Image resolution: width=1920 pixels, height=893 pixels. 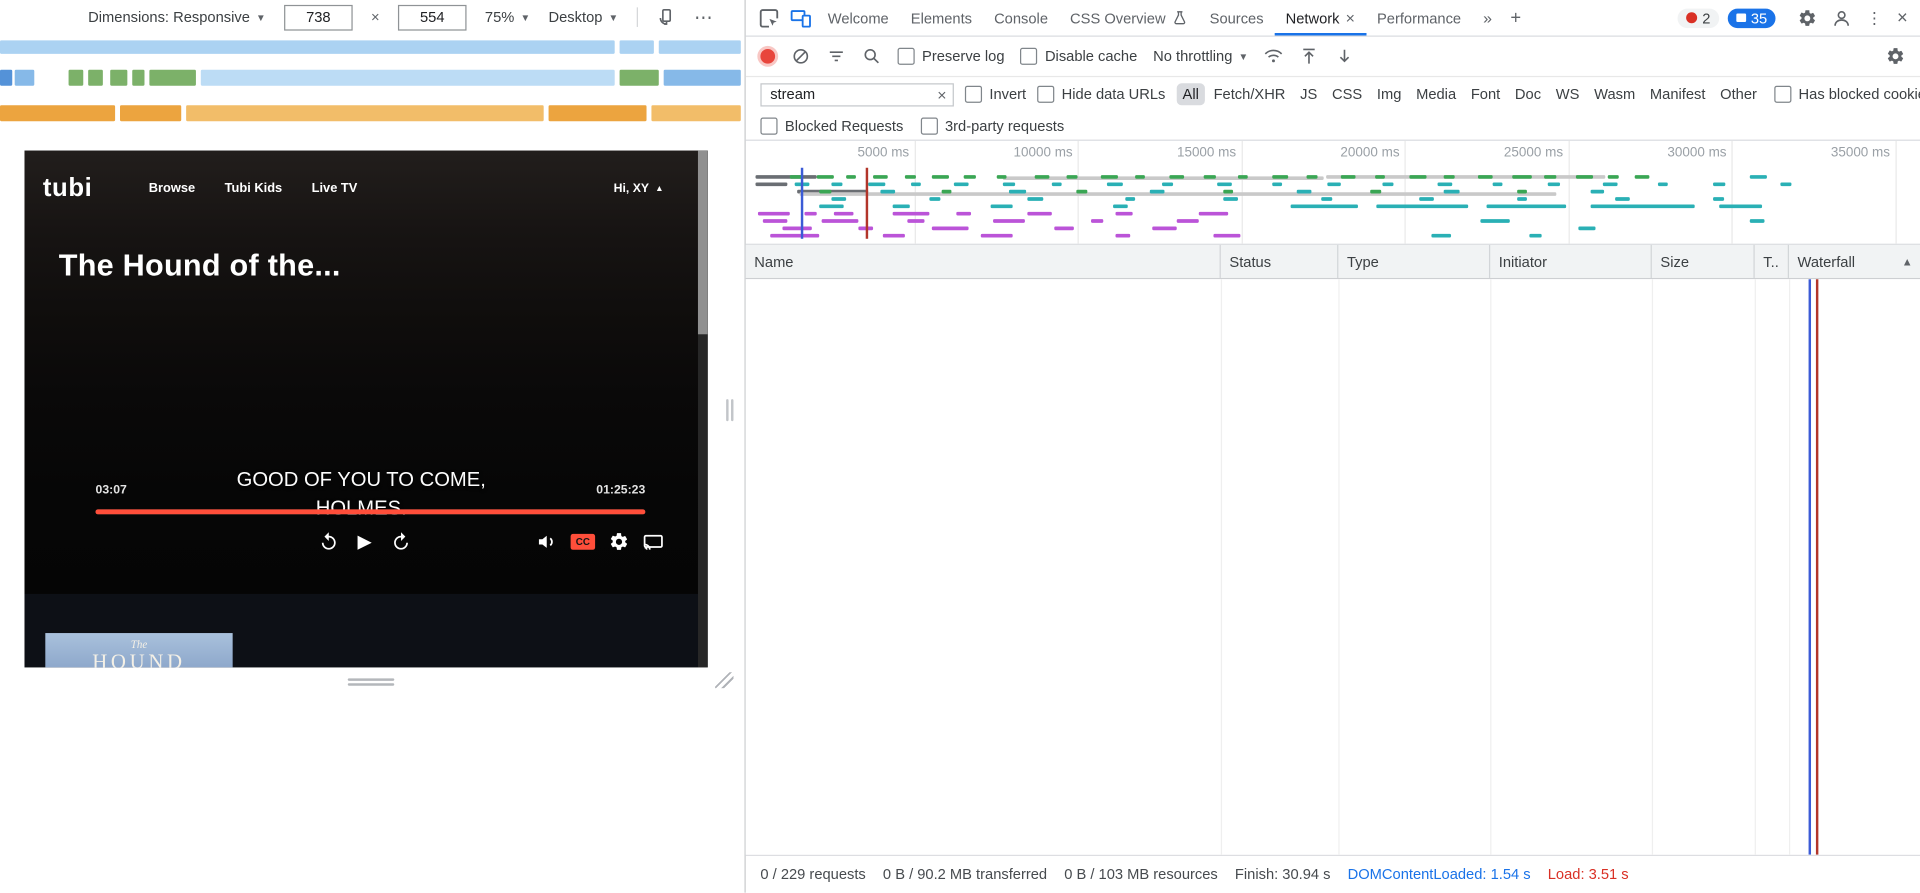 What do you see at coordinates (858, 18) in the screenshot?
I see `tab-welcome: Welcome` at bounding box center [858, 18].